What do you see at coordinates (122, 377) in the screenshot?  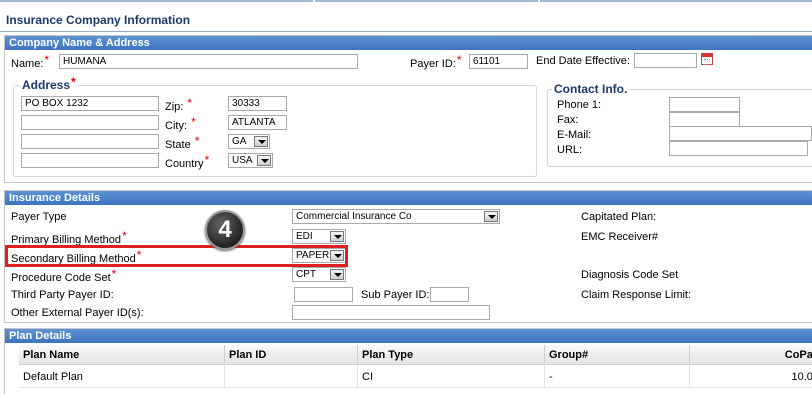 I see `table-cell-plan-name: Default Plan` at bounding box center [122, 377].